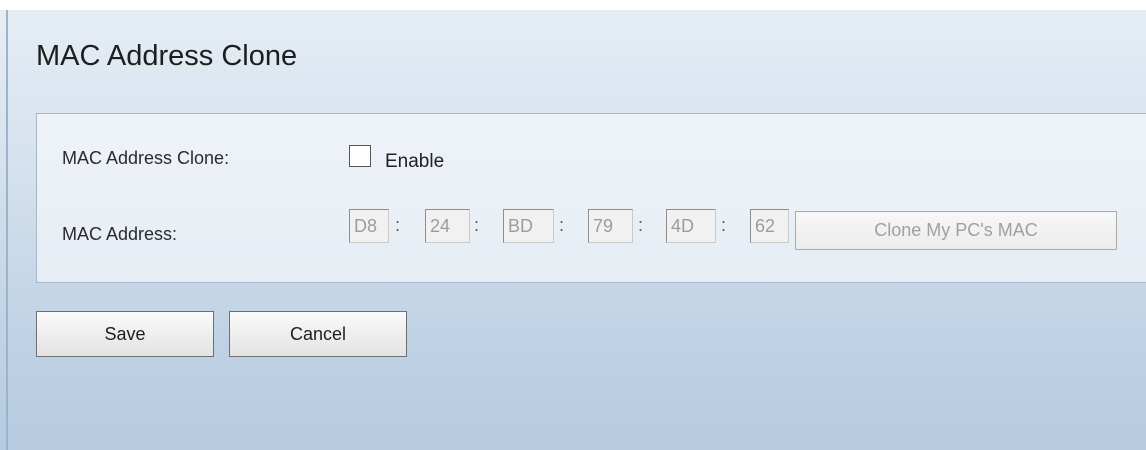  I want to click on enable-label: Enable, so click(414, 162).